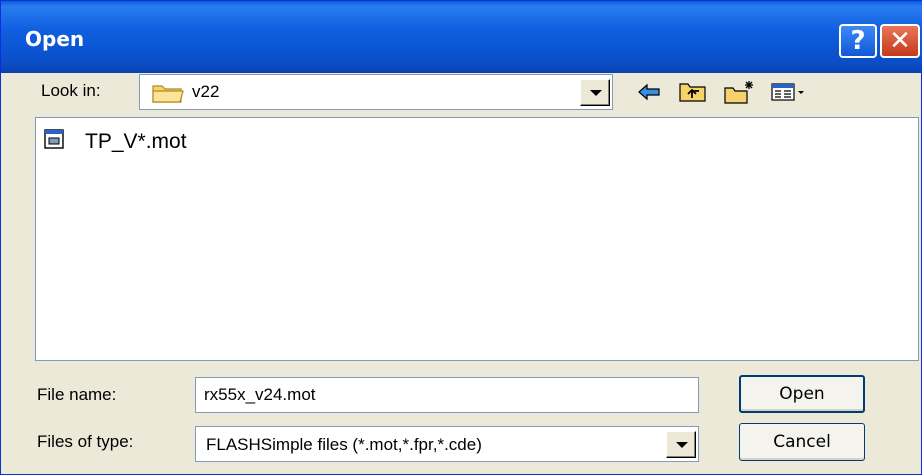 The width and height of the screenshot is (922, 475). I want to click on cancel-button: Cancel, so click(802, 442).